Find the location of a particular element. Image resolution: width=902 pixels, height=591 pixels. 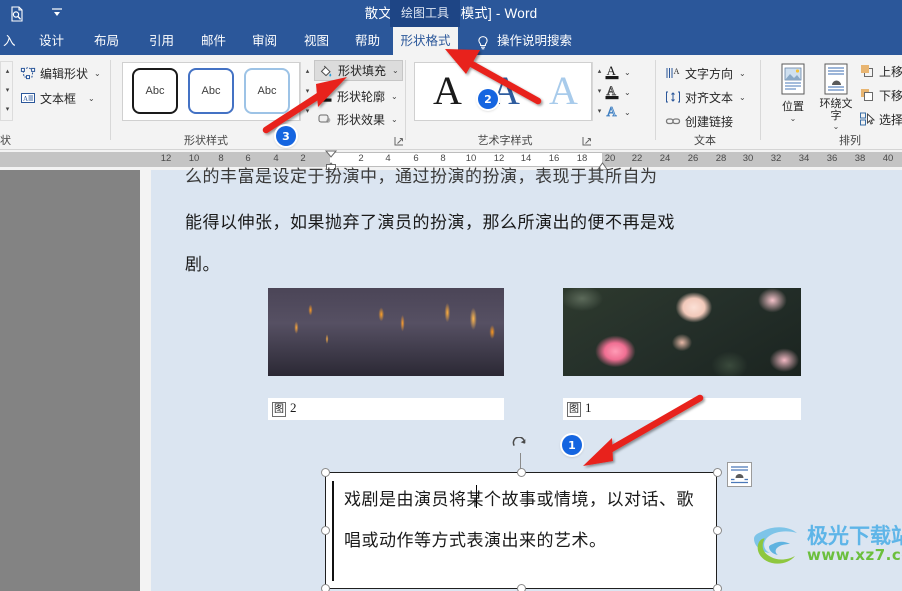

figure-1-image is located at coordinates (682, 332).